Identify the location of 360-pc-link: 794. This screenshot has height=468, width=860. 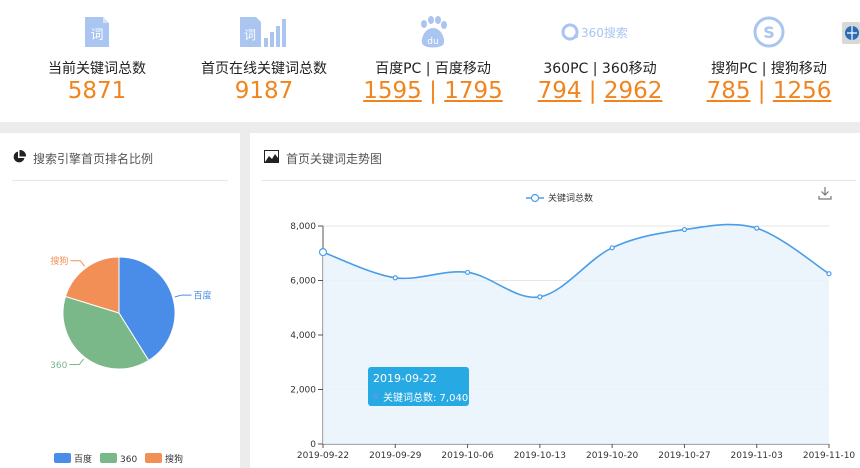
(560, 91).